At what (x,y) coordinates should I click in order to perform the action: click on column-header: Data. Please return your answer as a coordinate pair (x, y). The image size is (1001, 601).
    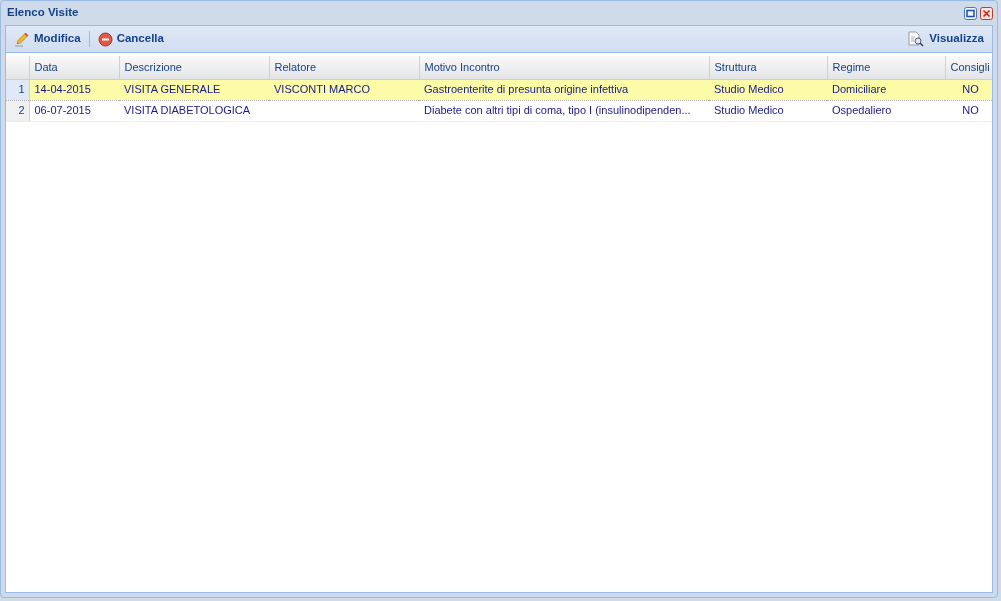
    Looking at the image, I should click on (74, 67).